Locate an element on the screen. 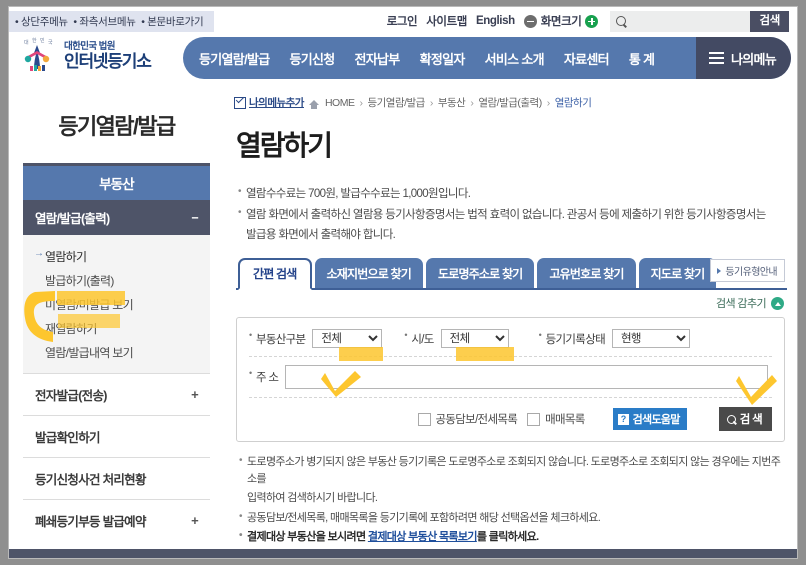 The height and width of the screenshot is (565, 806). sidebar-item-electronic-issue: 전자발급(전송) + is located at coordinates (116, 394).